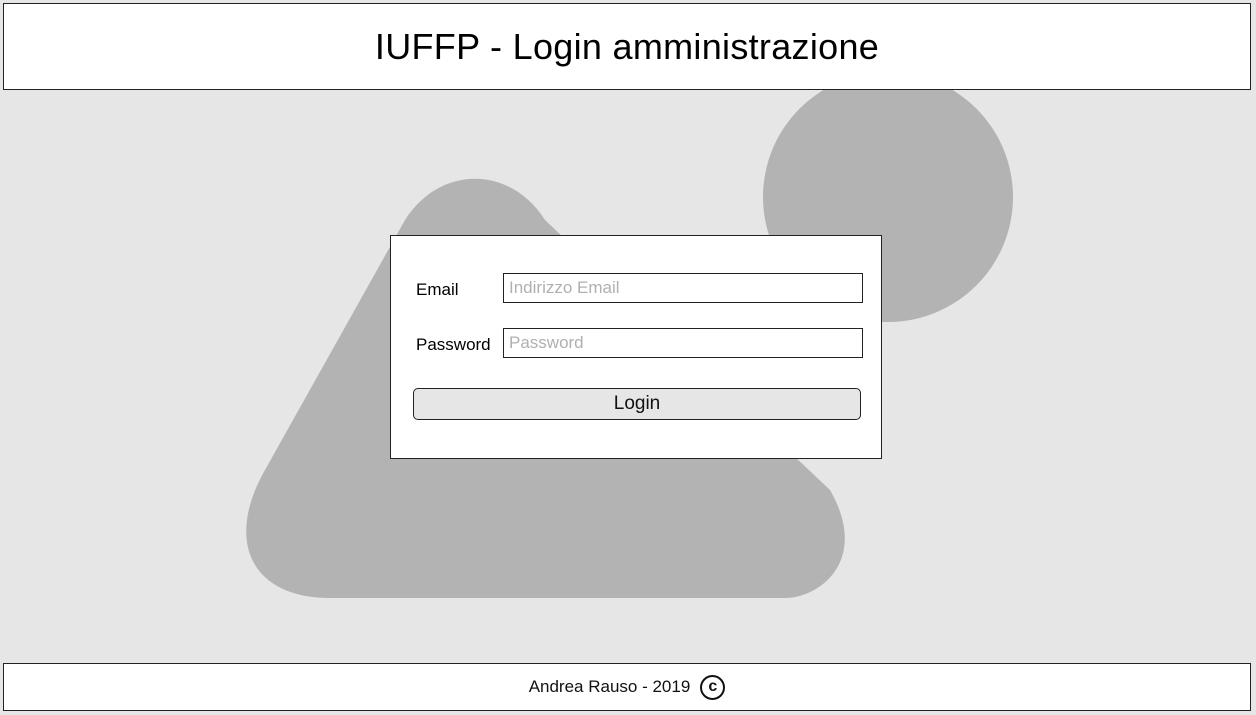 The image size is (1256, 715). What do you see at coordinates (683, 343) in the screenshot?
I see `password-input` at bounding box center [683, 343].